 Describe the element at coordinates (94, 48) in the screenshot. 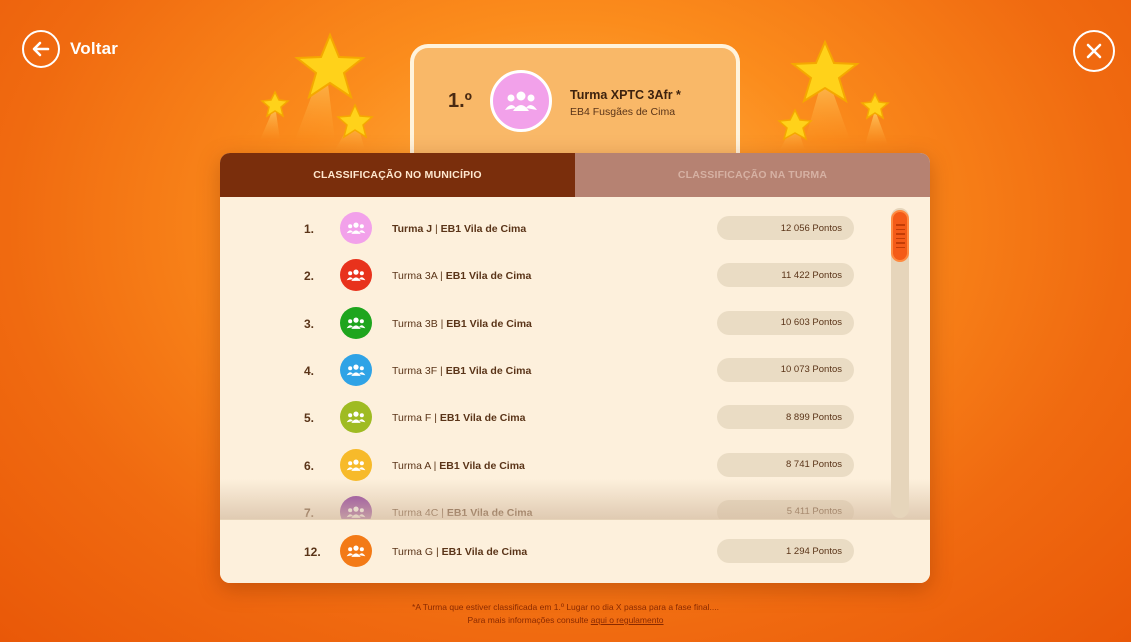

I see `back-label: Voltar` at that location.